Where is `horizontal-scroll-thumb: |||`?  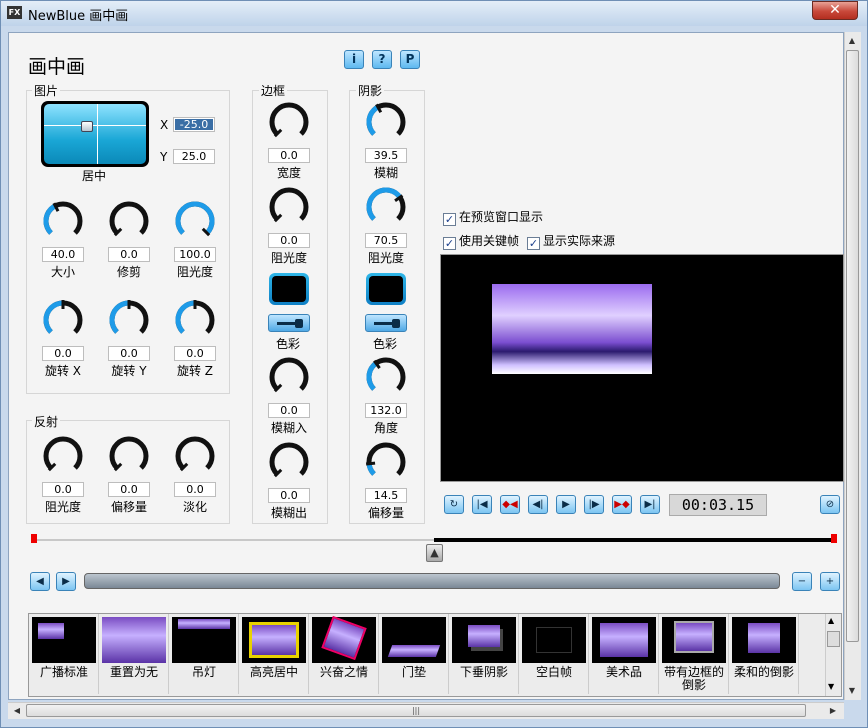 horizontal-scroll-thumb: ||| is located at coordinates (416, 710).